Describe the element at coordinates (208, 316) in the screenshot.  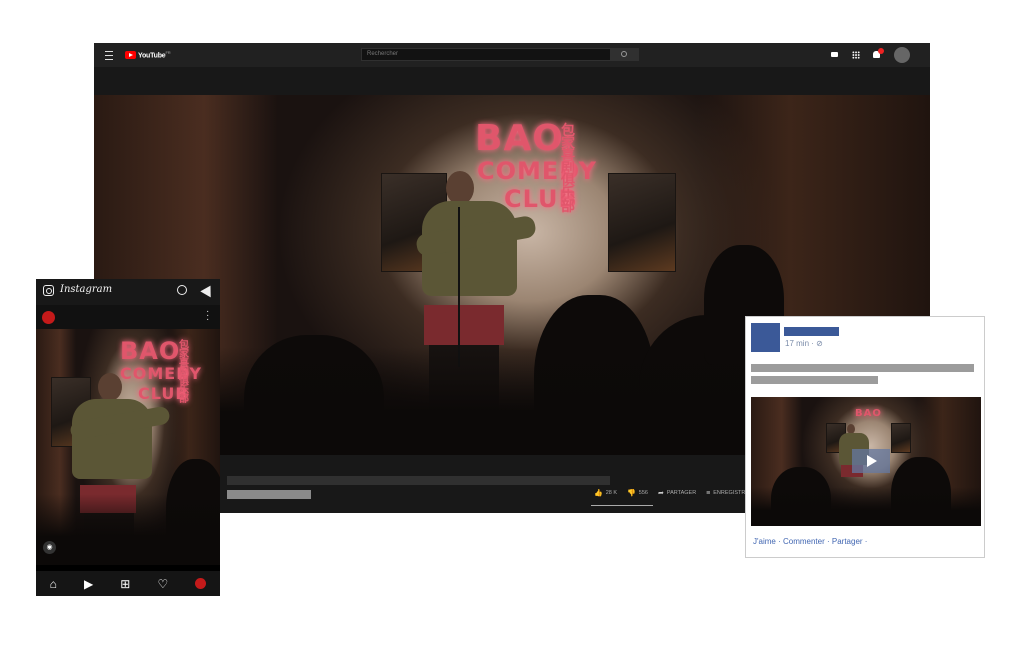
I see `more-options-icon: · · ·` at that location.